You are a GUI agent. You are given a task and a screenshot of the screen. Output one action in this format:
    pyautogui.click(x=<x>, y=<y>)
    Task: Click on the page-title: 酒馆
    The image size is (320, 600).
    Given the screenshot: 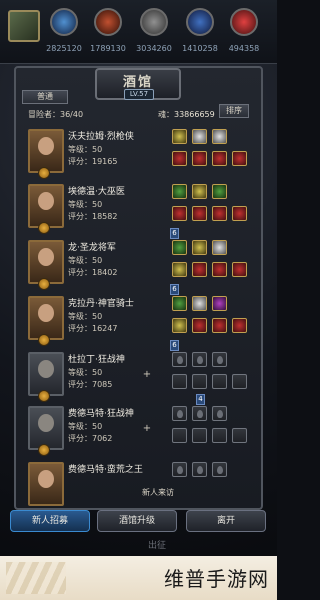 What is the action you would take?
    pyautogui.click(x=137, y=82)
    